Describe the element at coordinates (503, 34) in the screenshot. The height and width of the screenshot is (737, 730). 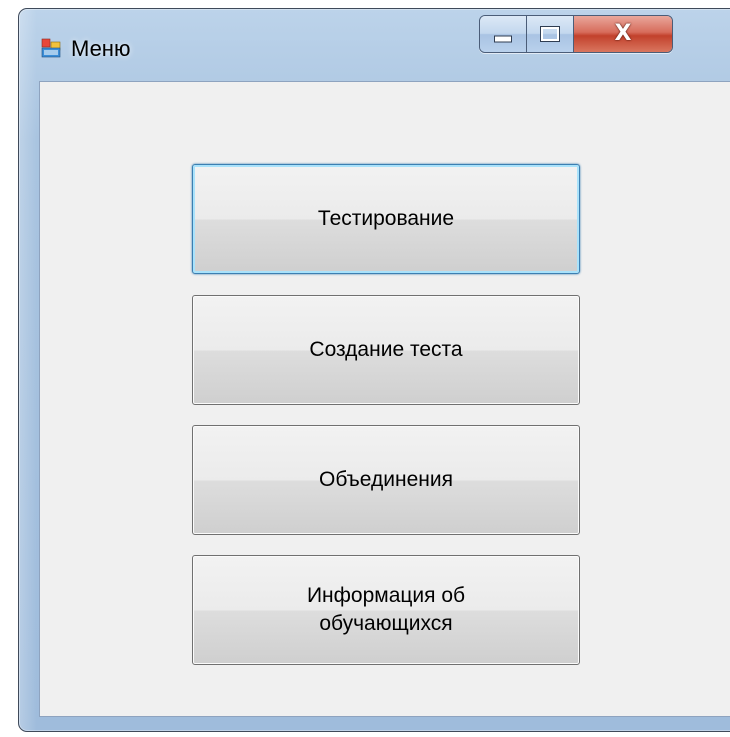
I see `minimize-button` at that location.